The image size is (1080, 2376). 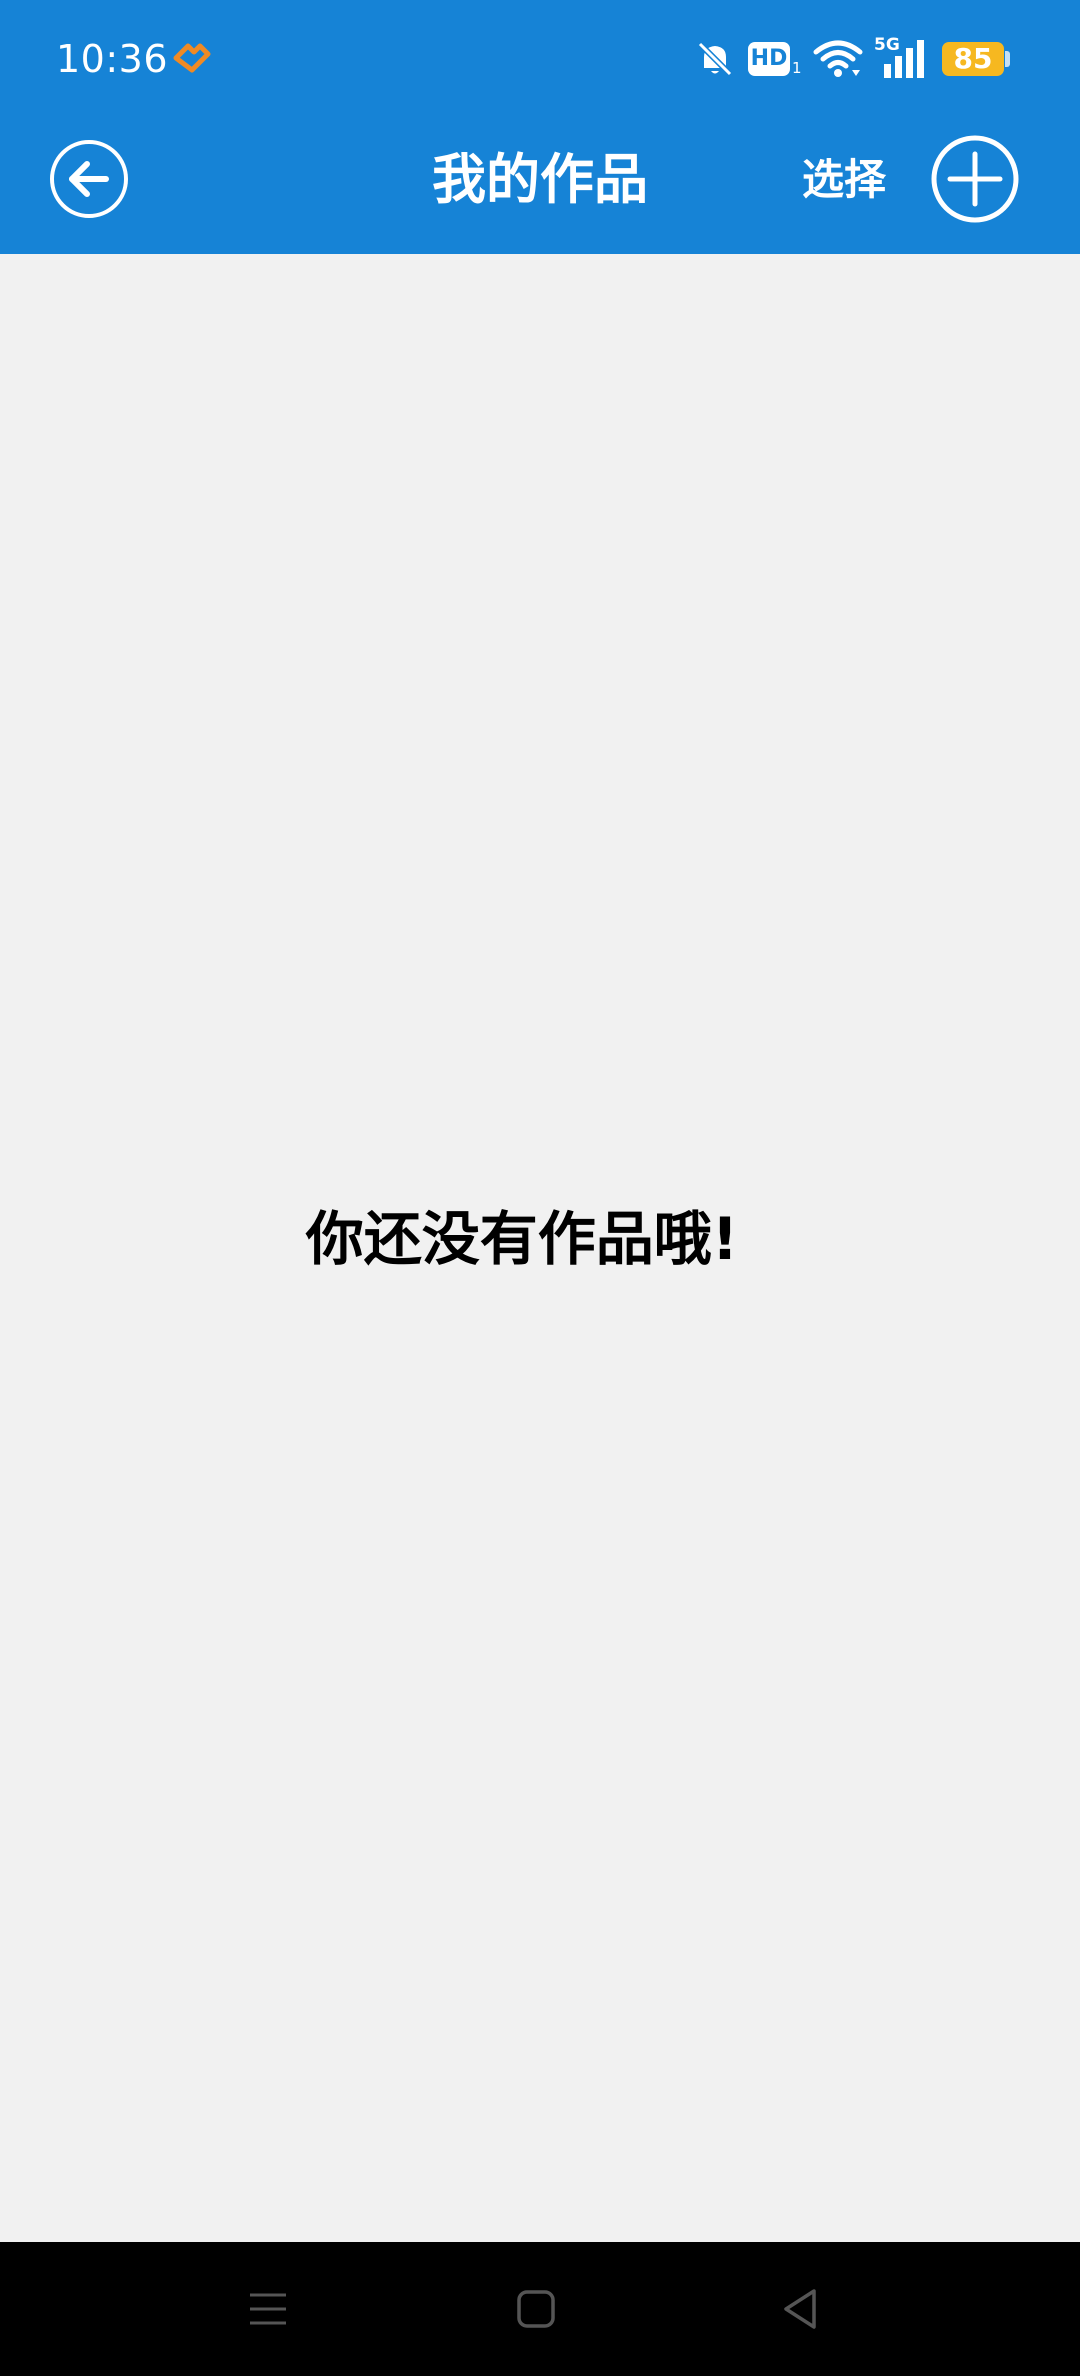 I want to click on system-nav-bar, so click(x=540, y=2309).